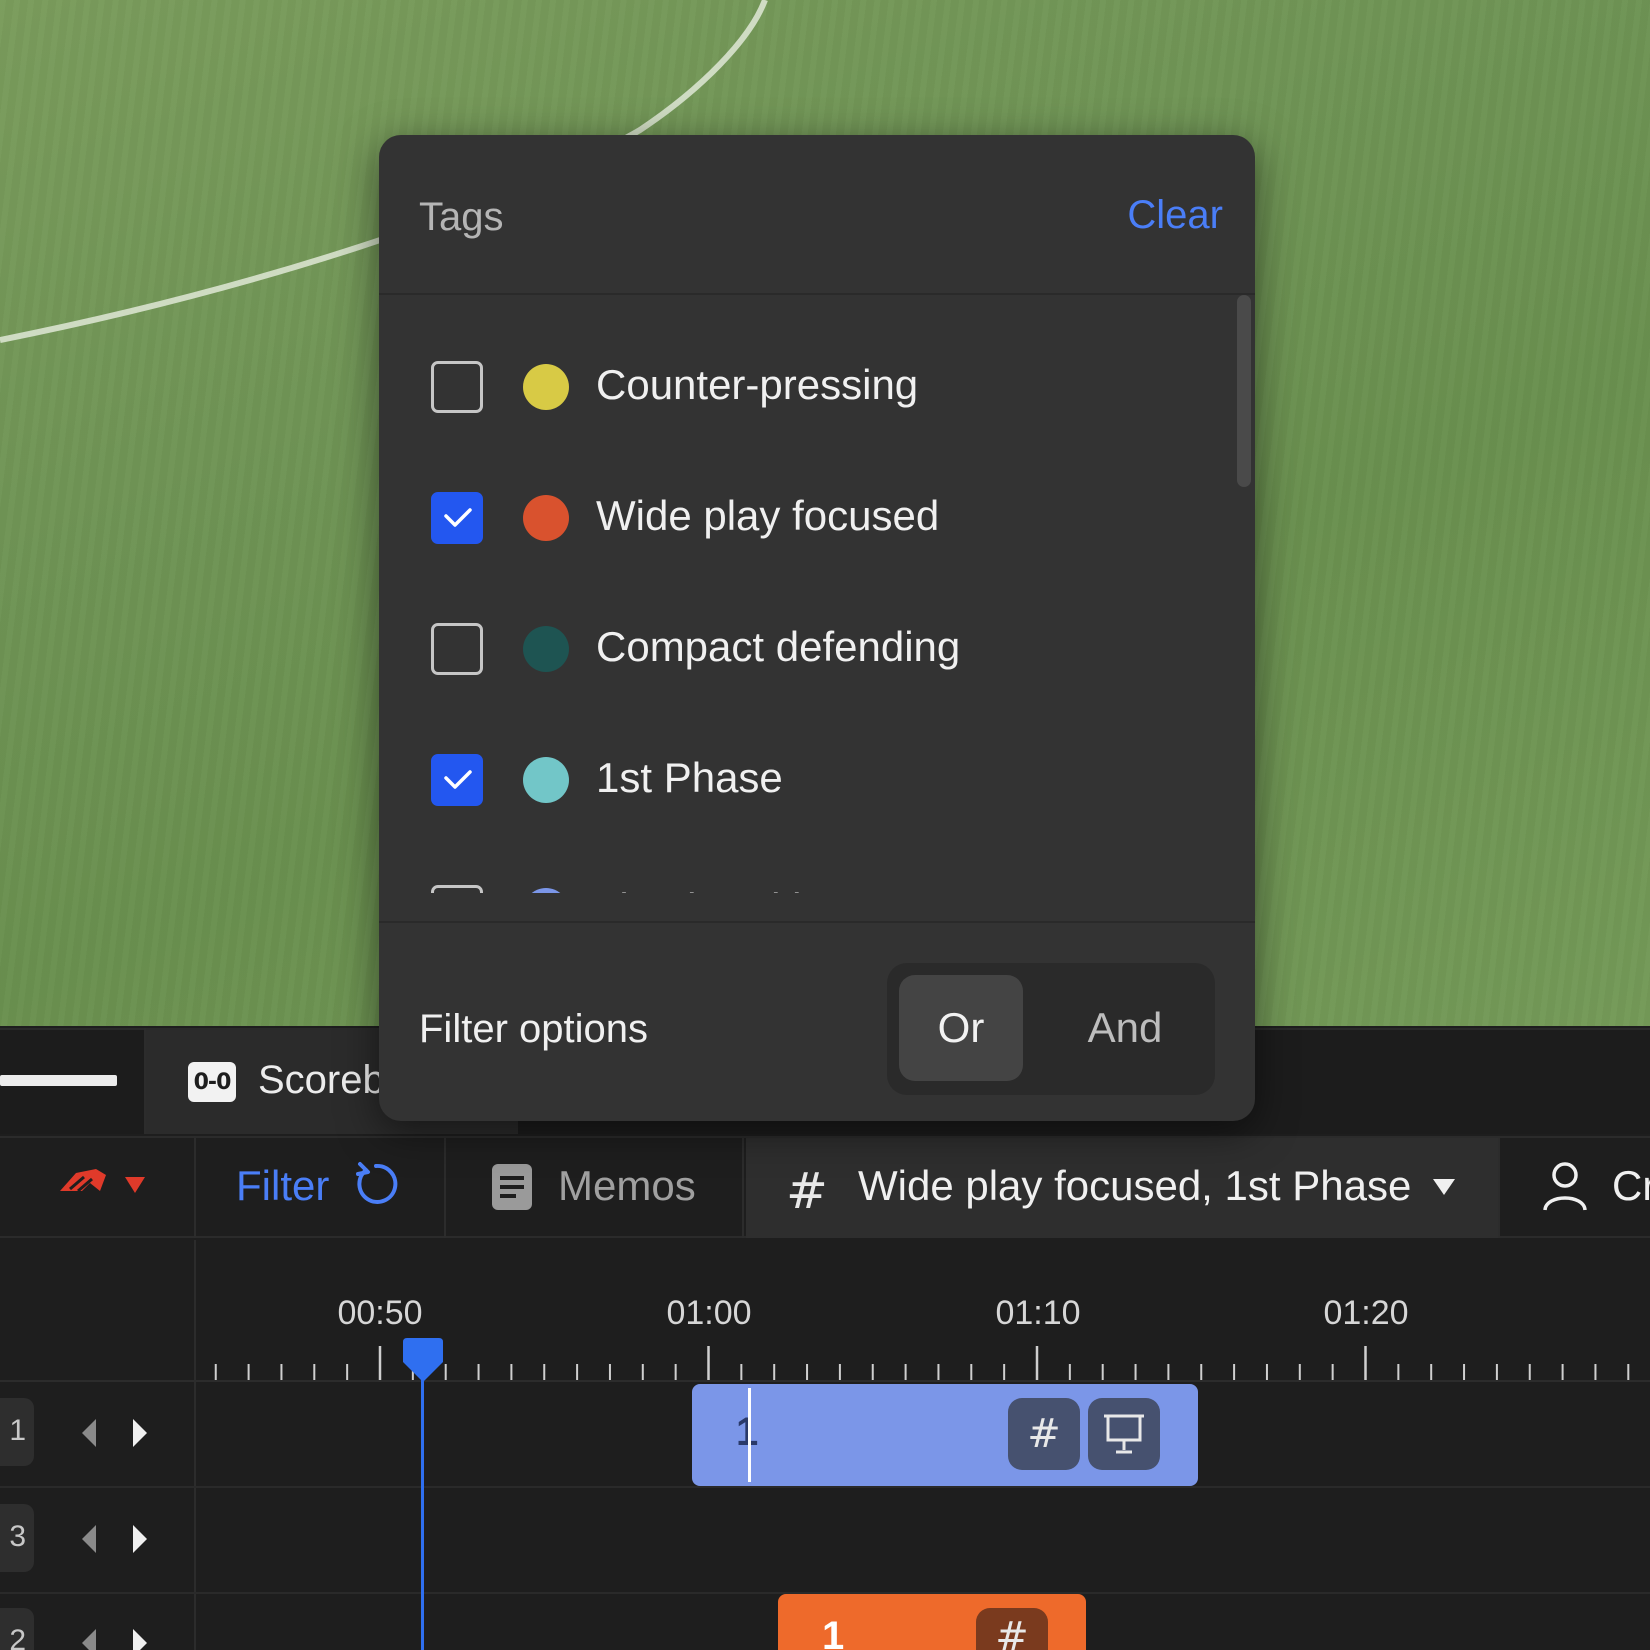  I want to click on tag-label: Line breaking movement, so click(826, 889).